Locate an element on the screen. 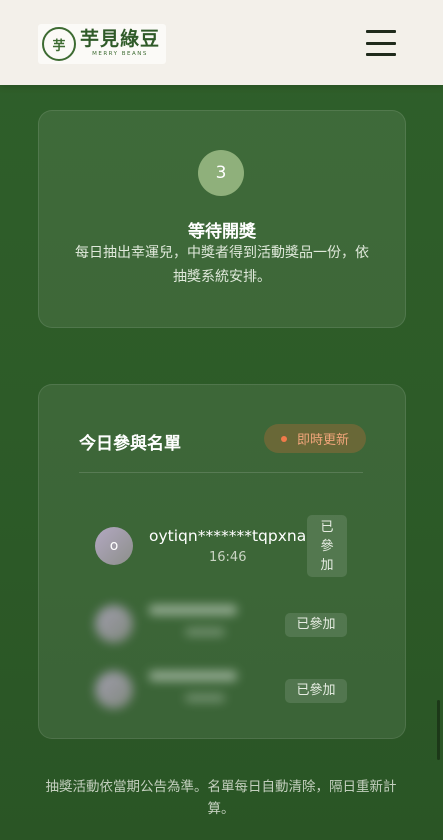 Image resolution: width=443 pixels, height=840 pixels. participant-row: o oytiqn*******tqpxna 16:46 已參加 is located at coordinates (223, 547).